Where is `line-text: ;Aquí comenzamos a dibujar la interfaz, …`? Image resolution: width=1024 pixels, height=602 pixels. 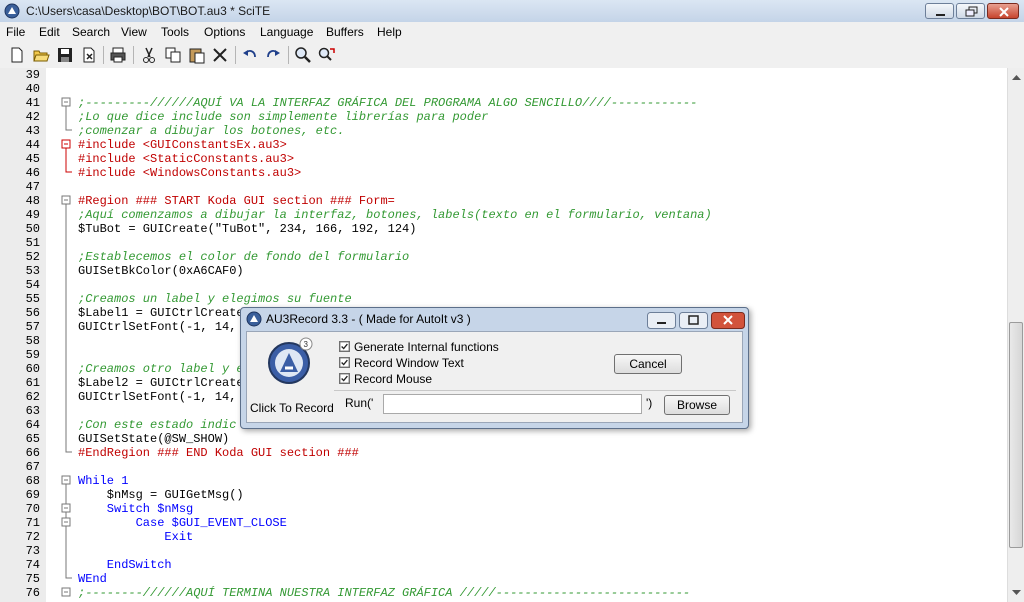 line-text: ;Aquí comenzamos a dibujar la interfaz, … is located at coordinates (395, 215).